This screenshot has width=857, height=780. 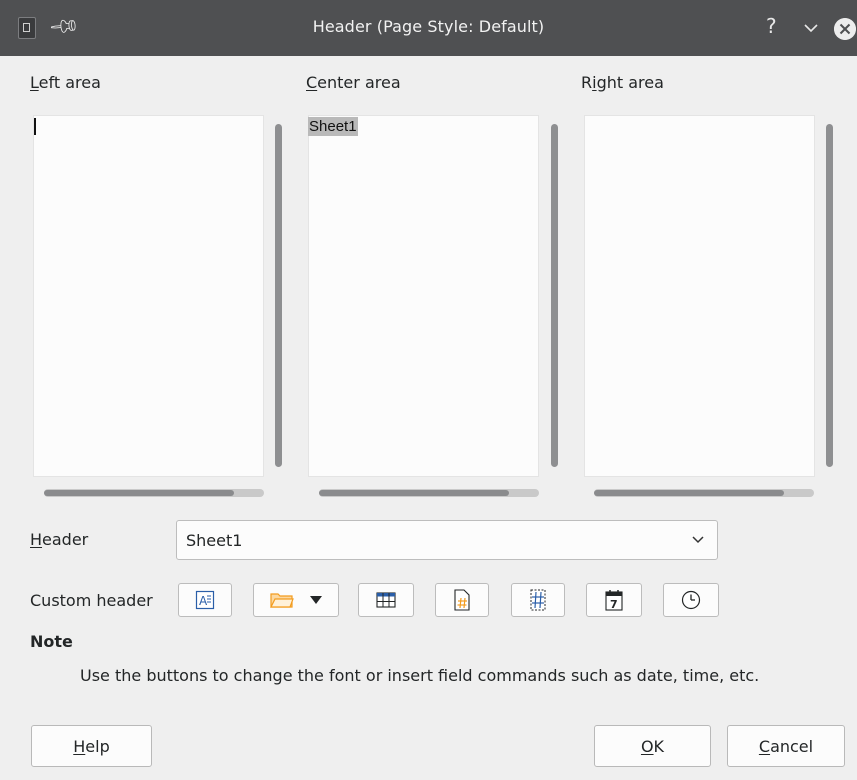 I want to click on insert-file-button, so click(x=296, y=600).